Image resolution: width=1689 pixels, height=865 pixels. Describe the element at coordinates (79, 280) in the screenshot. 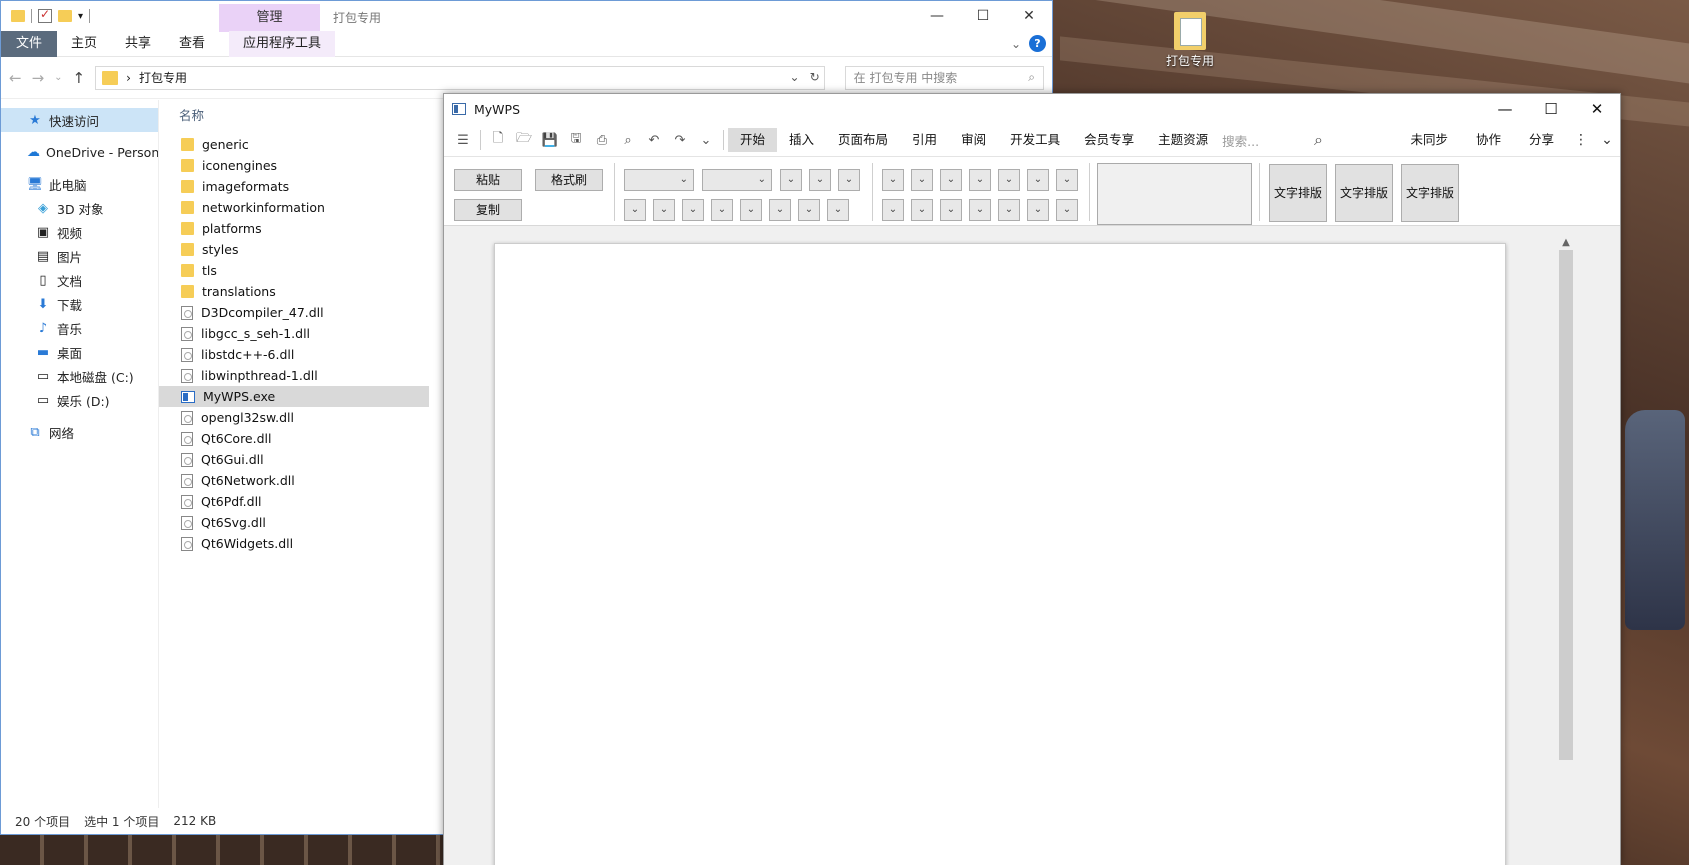

I see `nav-documents: ▯ 文档` at that location.